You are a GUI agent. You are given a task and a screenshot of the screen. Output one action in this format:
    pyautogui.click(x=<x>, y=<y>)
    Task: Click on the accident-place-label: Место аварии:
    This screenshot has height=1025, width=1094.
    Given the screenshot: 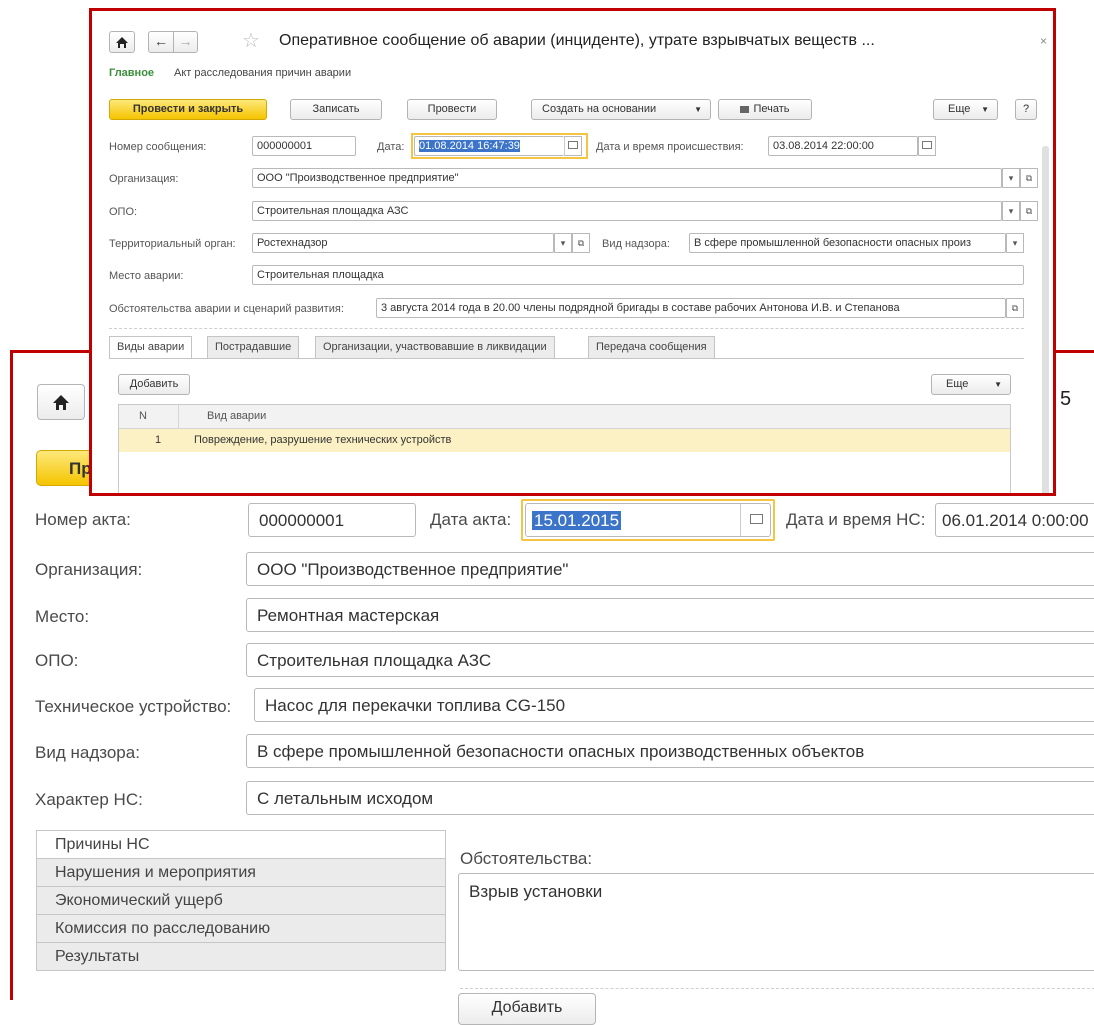 What is the action you would take?
    pyautogui.click(x=146, y=276)
    